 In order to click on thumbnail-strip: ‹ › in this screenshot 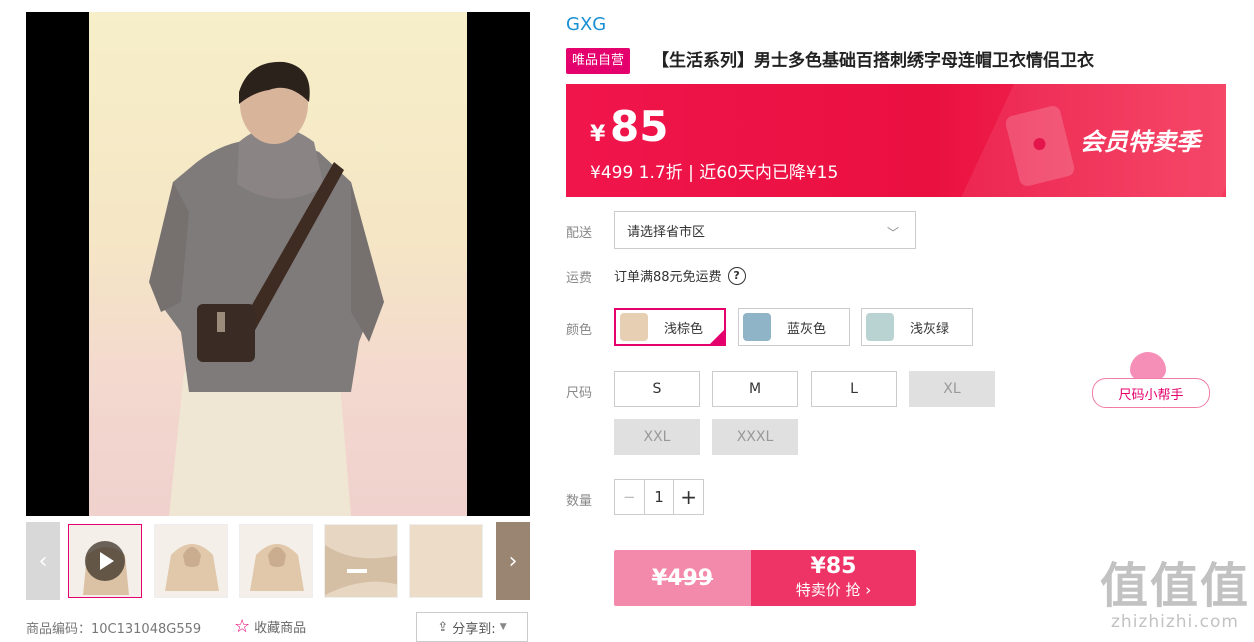, I will do `click(278, 561)`.